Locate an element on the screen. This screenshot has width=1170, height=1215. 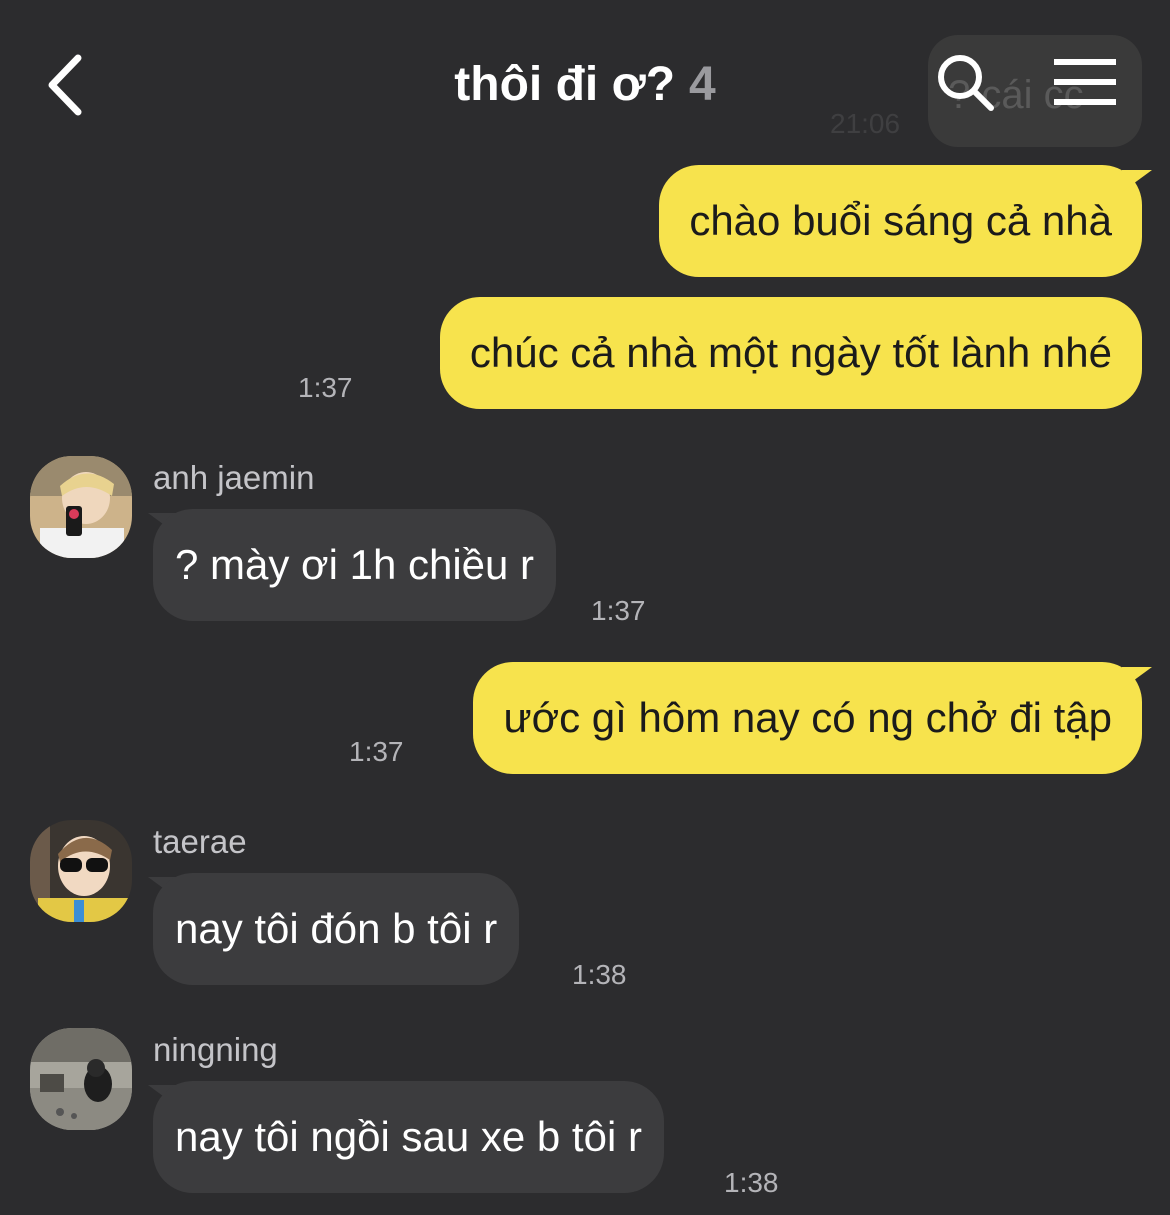
message-bubble-outgoing: ước gì hôm nay có ng chở đi tập is located at coordinates (807, 718).